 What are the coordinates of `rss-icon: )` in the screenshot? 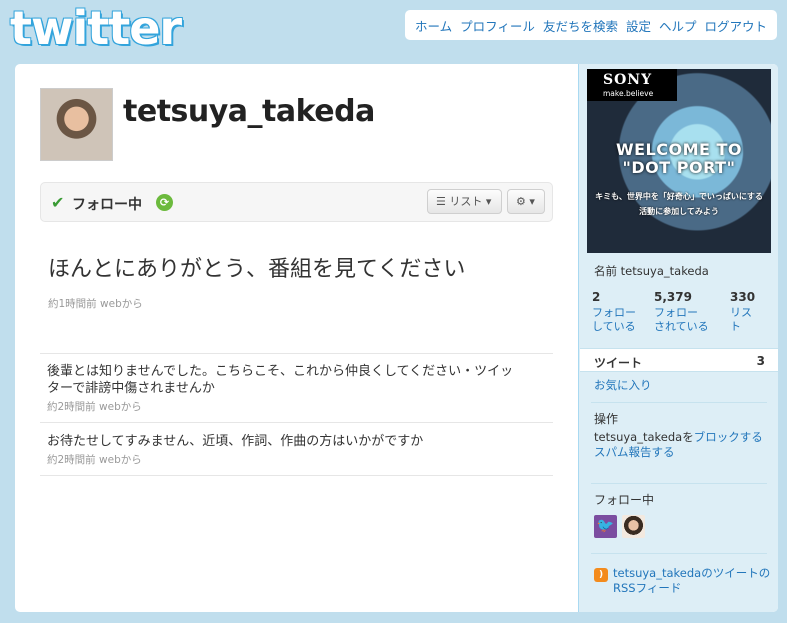 It's located at (601, 575).